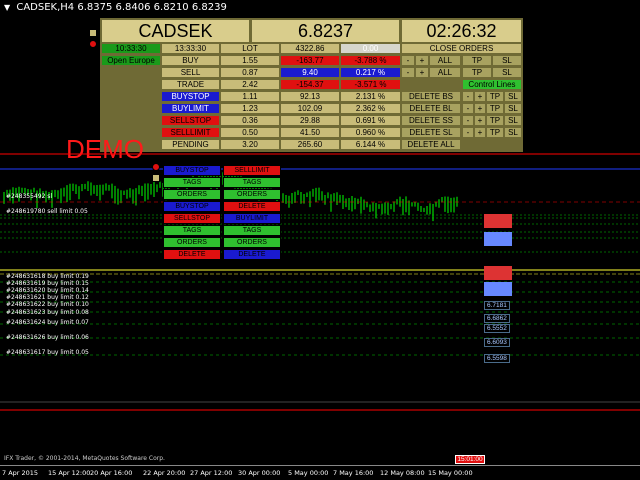  Describe the element at coordinates (252, 218) in the screenshot. I see `menu-button-5-1: BUYLIMIT` at that location.